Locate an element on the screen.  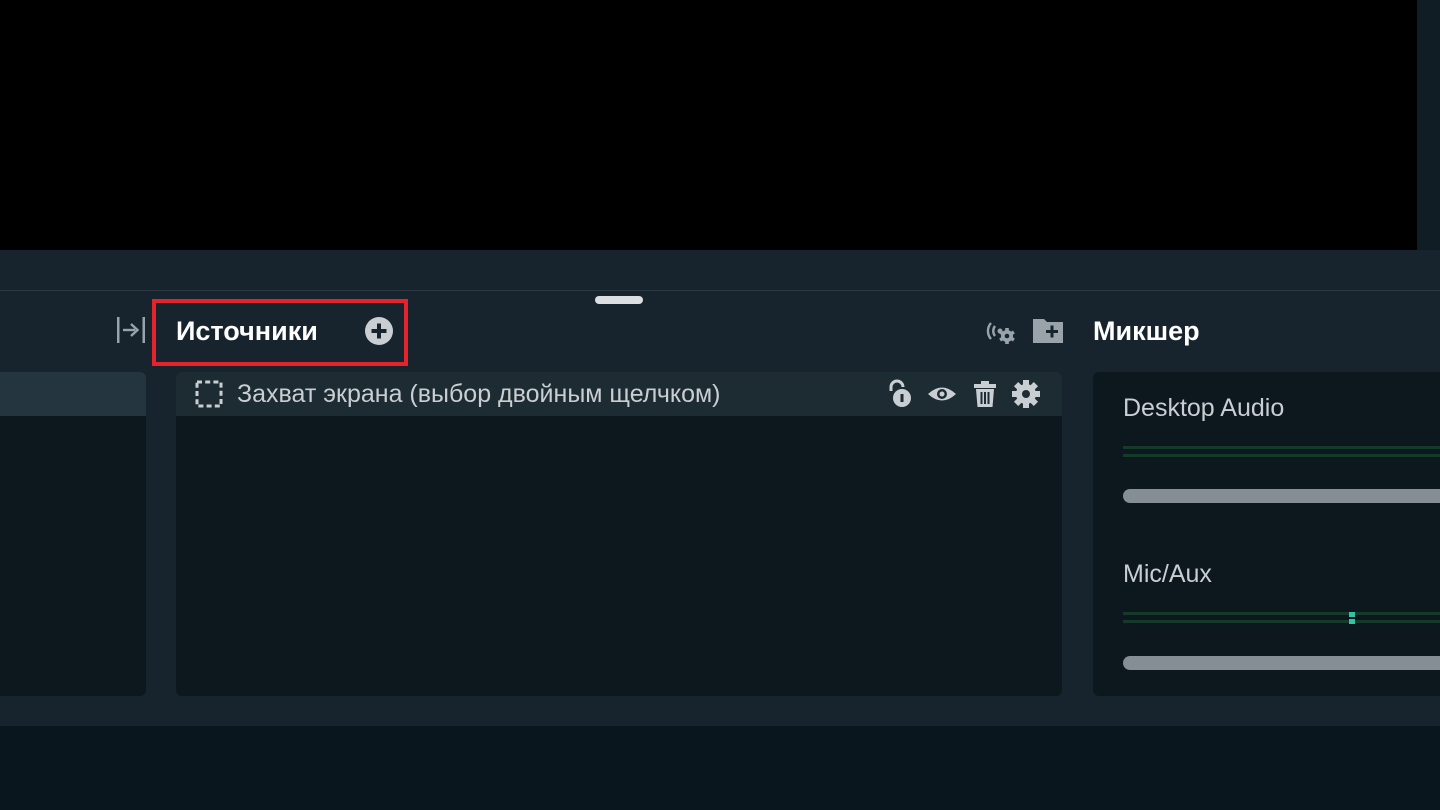
preview-bottom-bar is located at coordinates (720, 270).